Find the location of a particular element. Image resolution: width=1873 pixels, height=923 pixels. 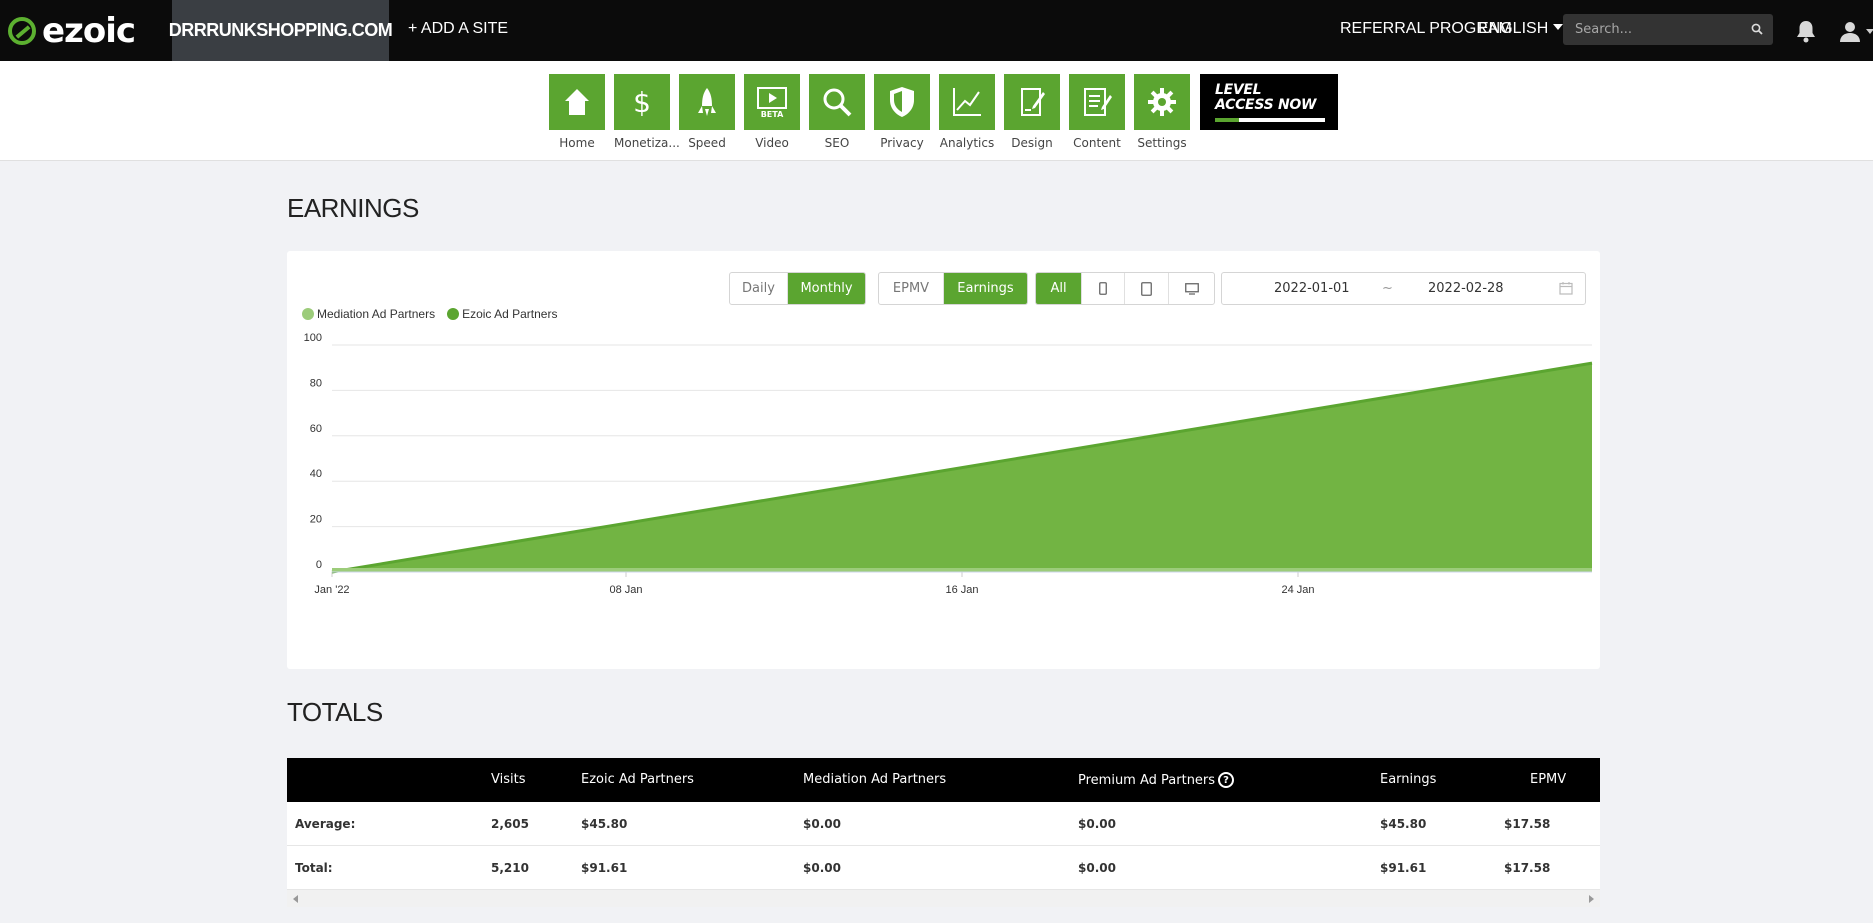

home-icon is located at coordinates (577, 102).